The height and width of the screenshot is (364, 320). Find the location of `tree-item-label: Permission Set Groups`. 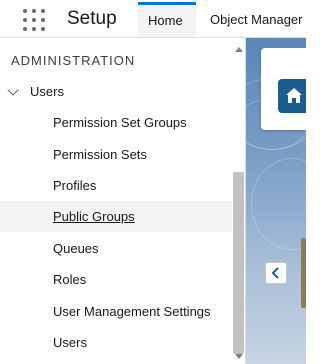

tree-item-label: Permission Set Groups is located at coordinates (120, 122).